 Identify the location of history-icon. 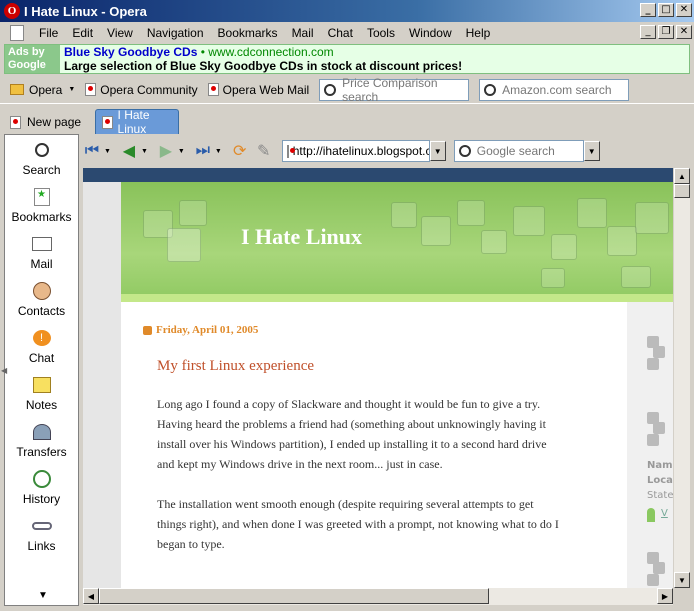
(42, 479).